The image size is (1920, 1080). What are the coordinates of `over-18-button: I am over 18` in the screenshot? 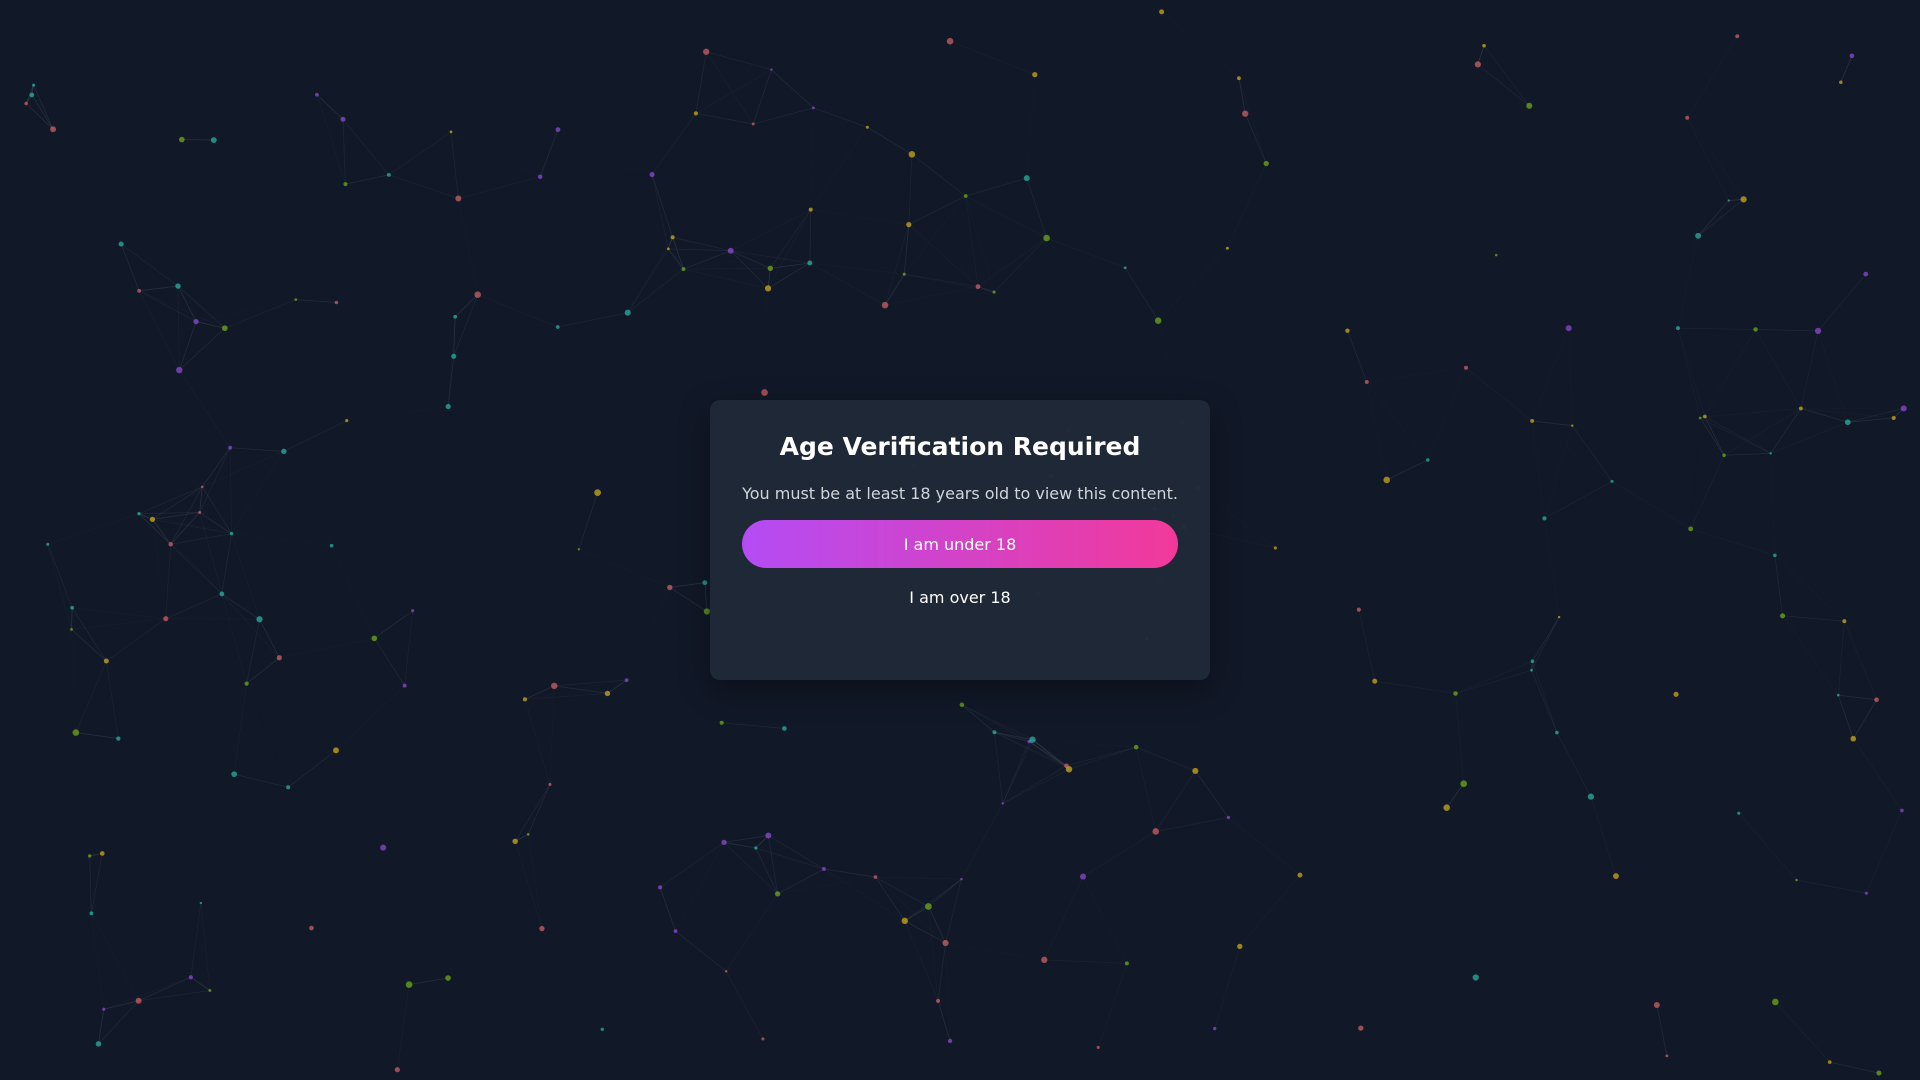 It's located at (959, 597).